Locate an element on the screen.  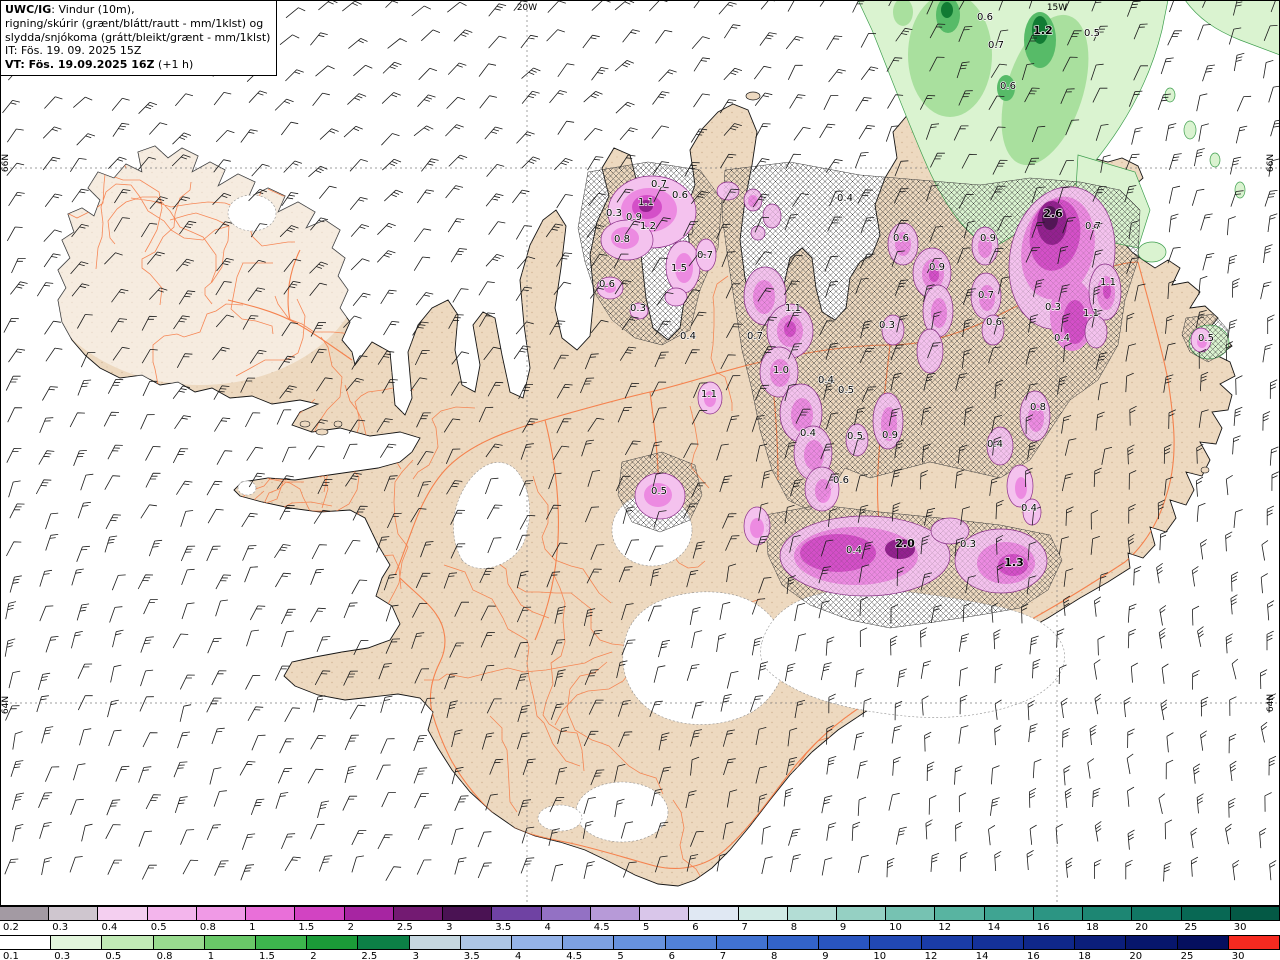
title-line: IT: Fös. 19. 09. 2025 15Z is located at coordinates (73, 51).